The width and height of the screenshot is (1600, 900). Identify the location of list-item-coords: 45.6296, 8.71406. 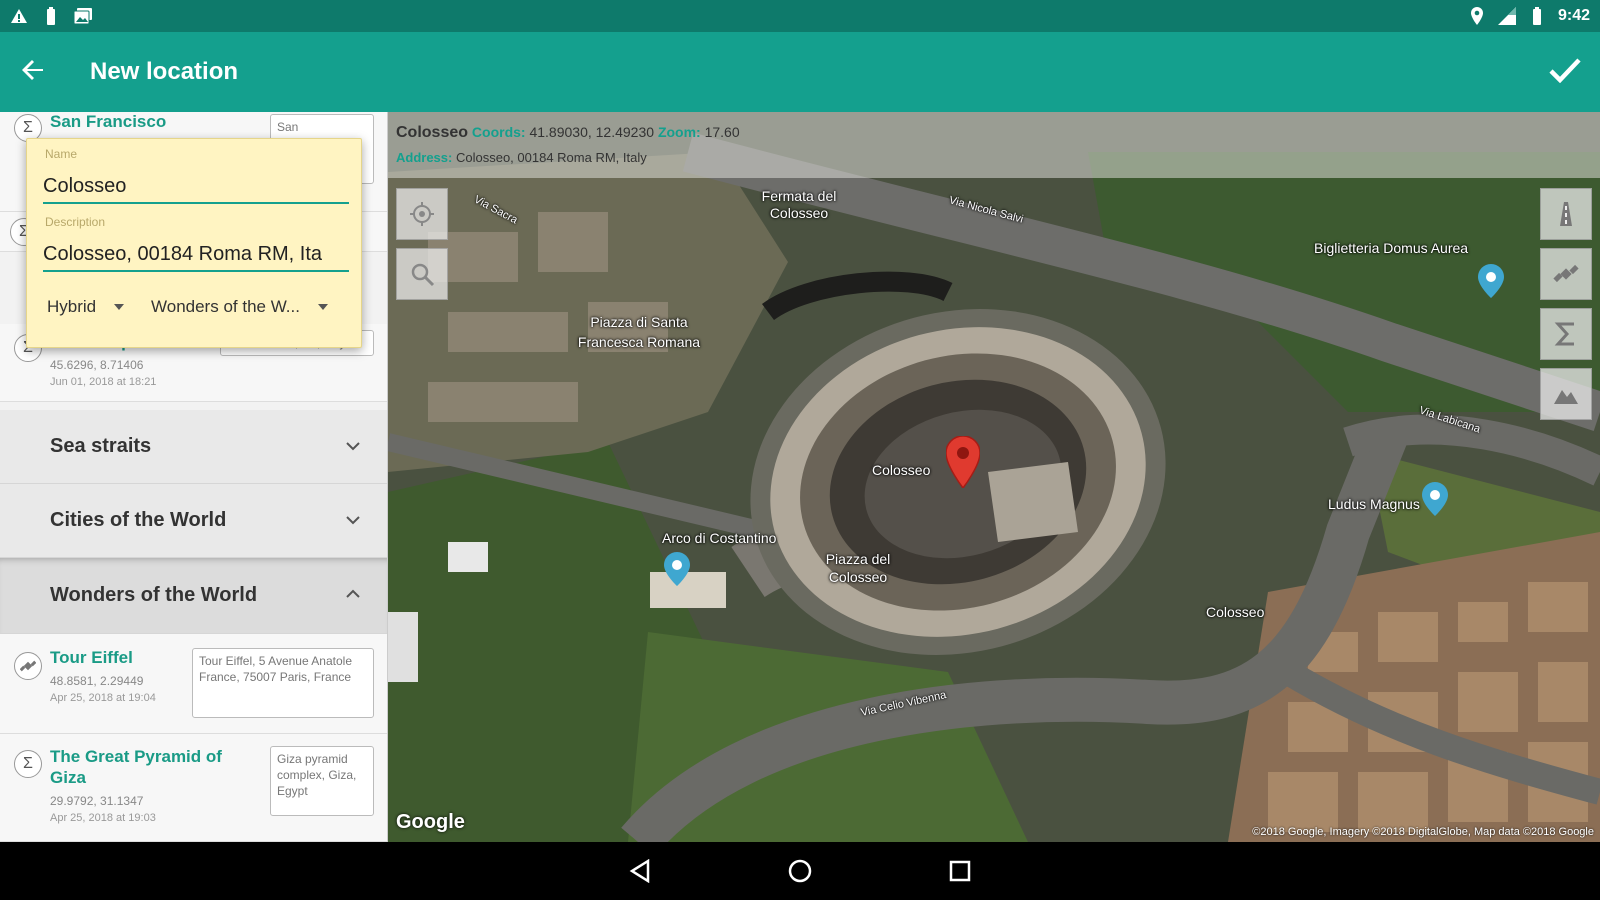
(97, 365).